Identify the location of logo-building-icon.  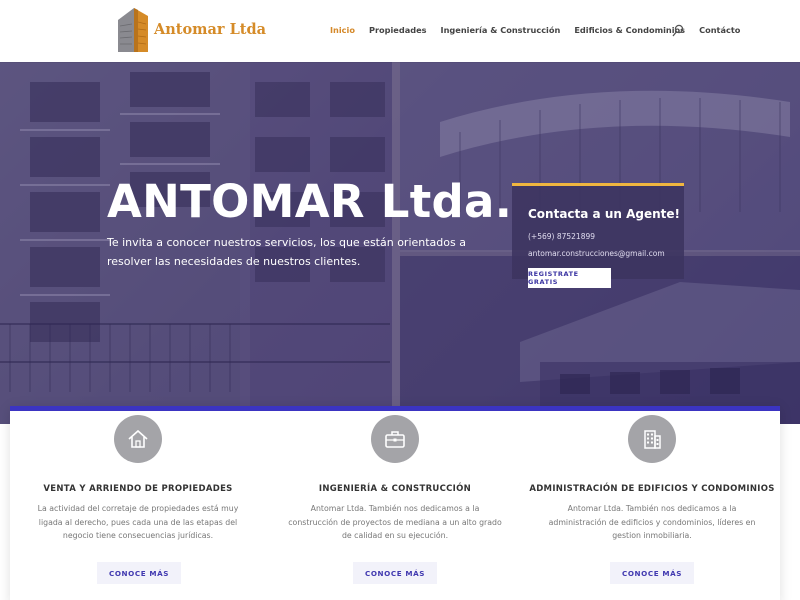
(133, 30).